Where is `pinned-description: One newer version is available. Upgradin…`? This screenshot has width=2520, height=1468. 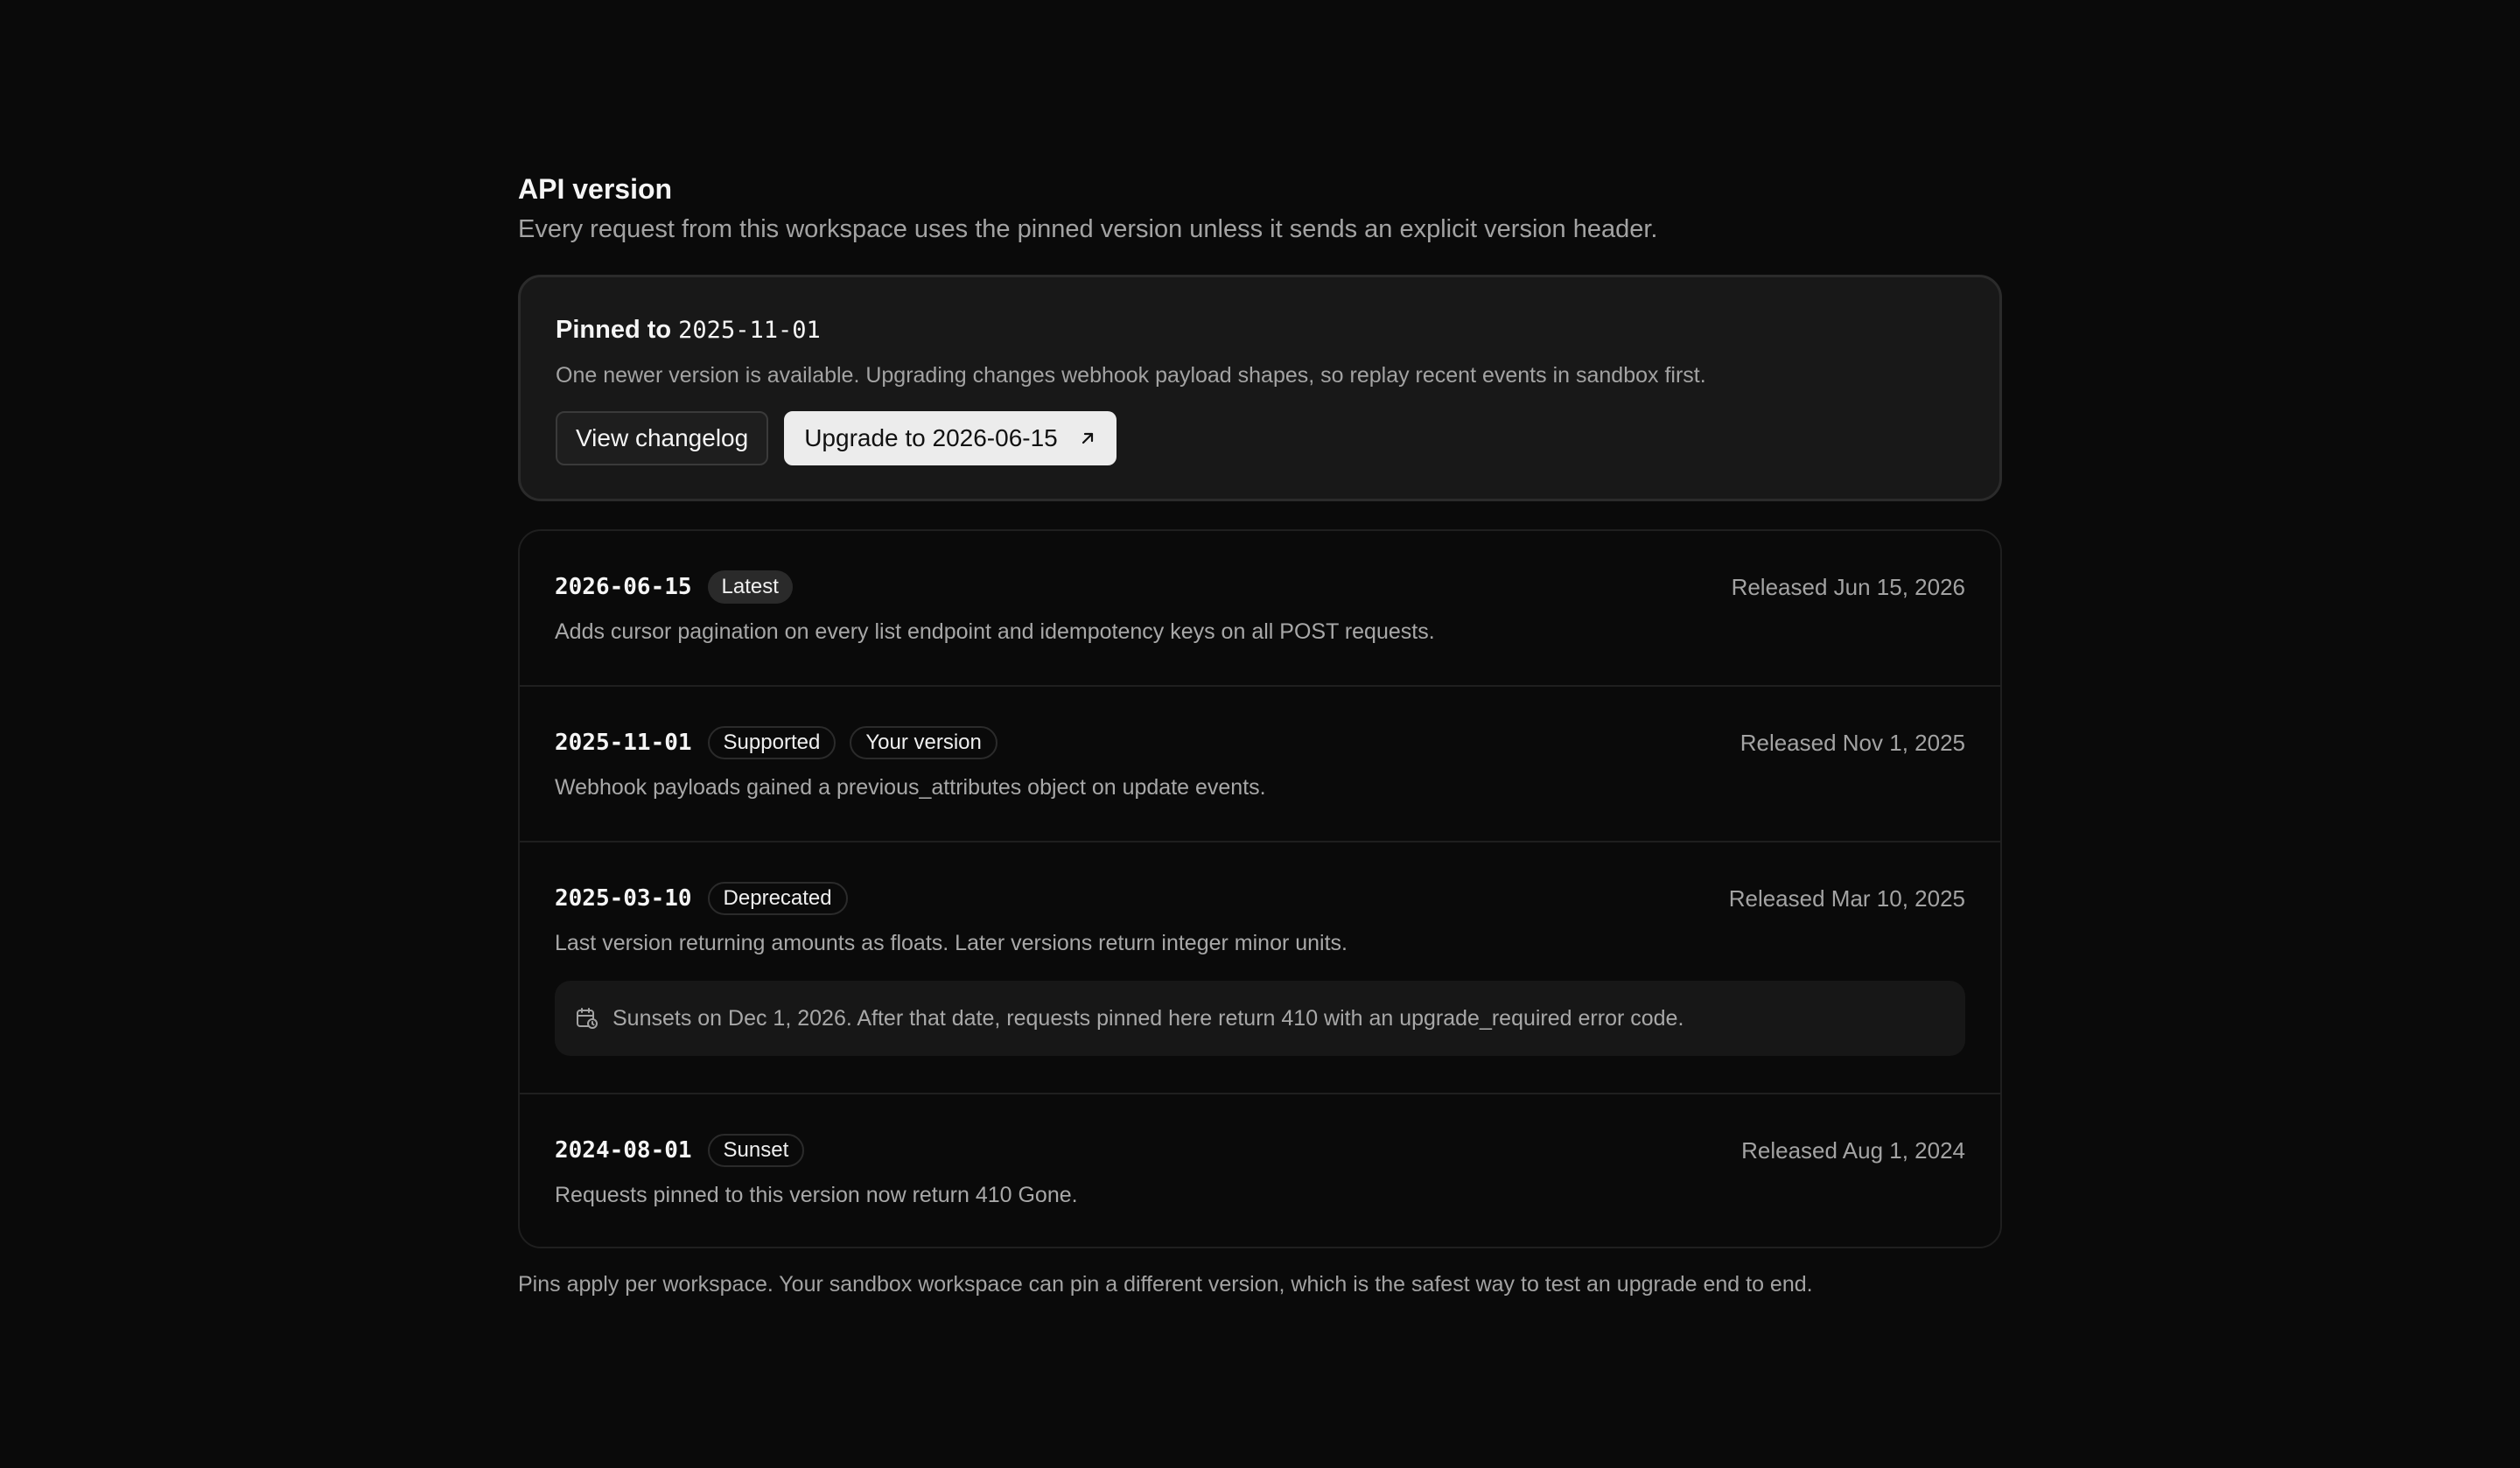
pinned-description: One newer version is available. Upgradin… is located at coordinates (1131, 375).